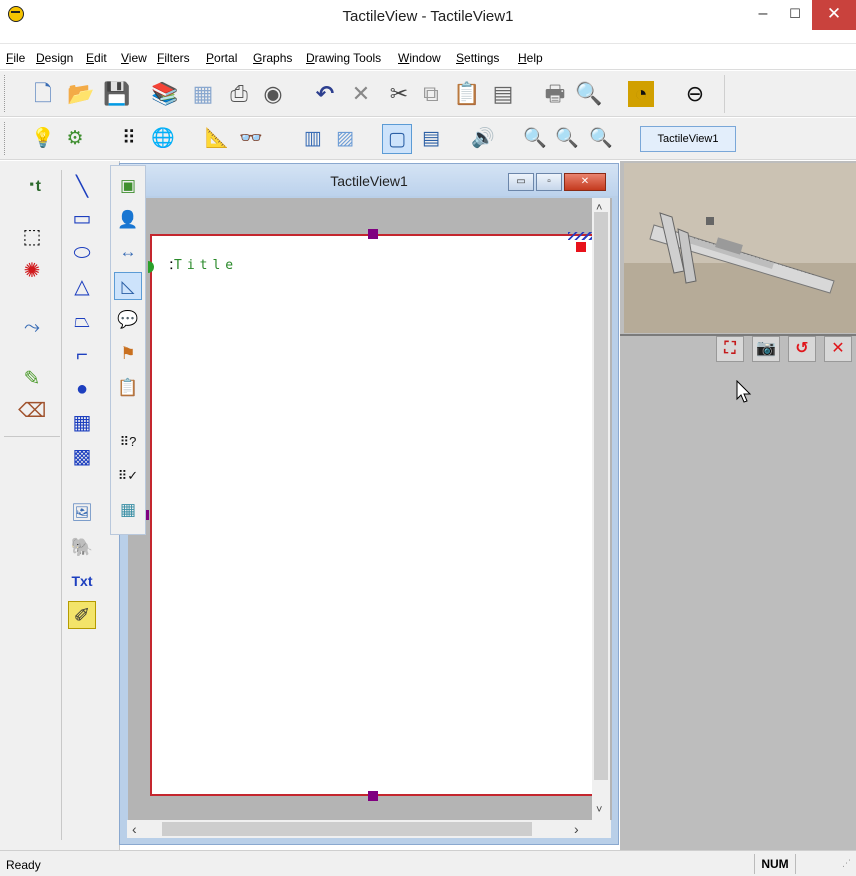 Image resolution: width=856 pixels, height=876 pixels. I want to click on page-layout-icon: ◺, so click(128, 286).